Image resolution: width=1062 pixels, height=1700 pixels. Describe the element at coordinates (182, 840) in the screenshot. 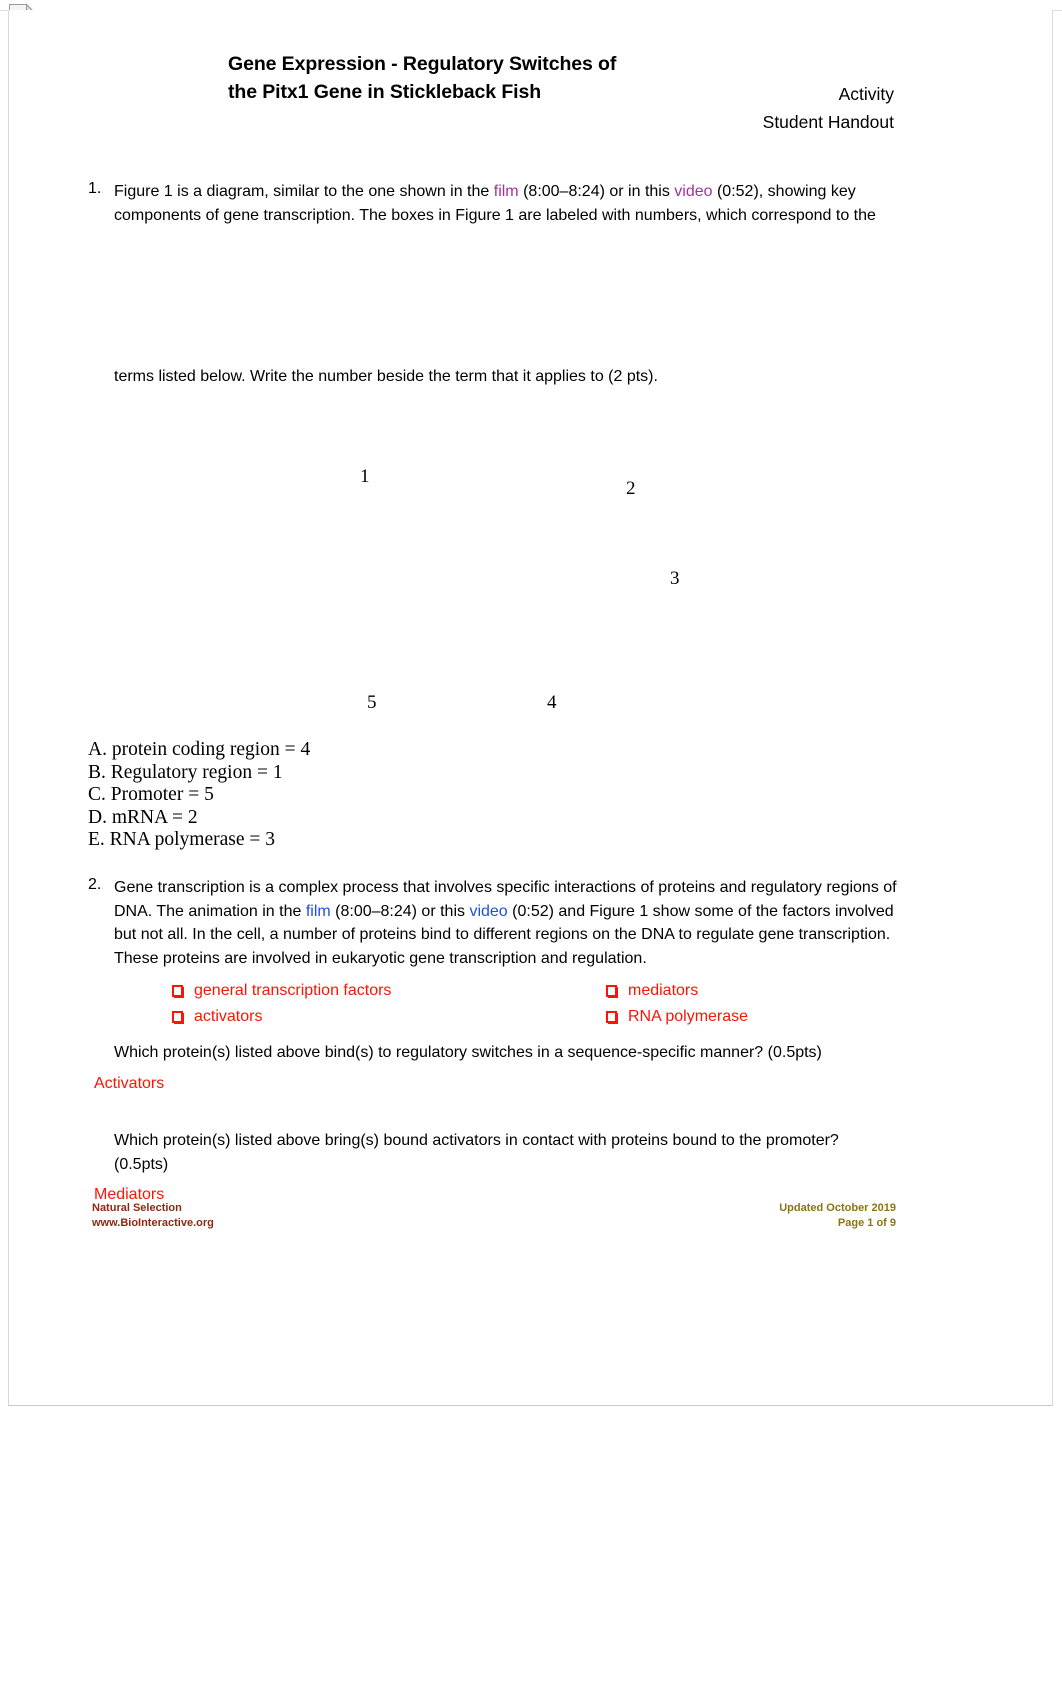

I see `term-answer-e: E. RNA polymerase = 3` at that location.